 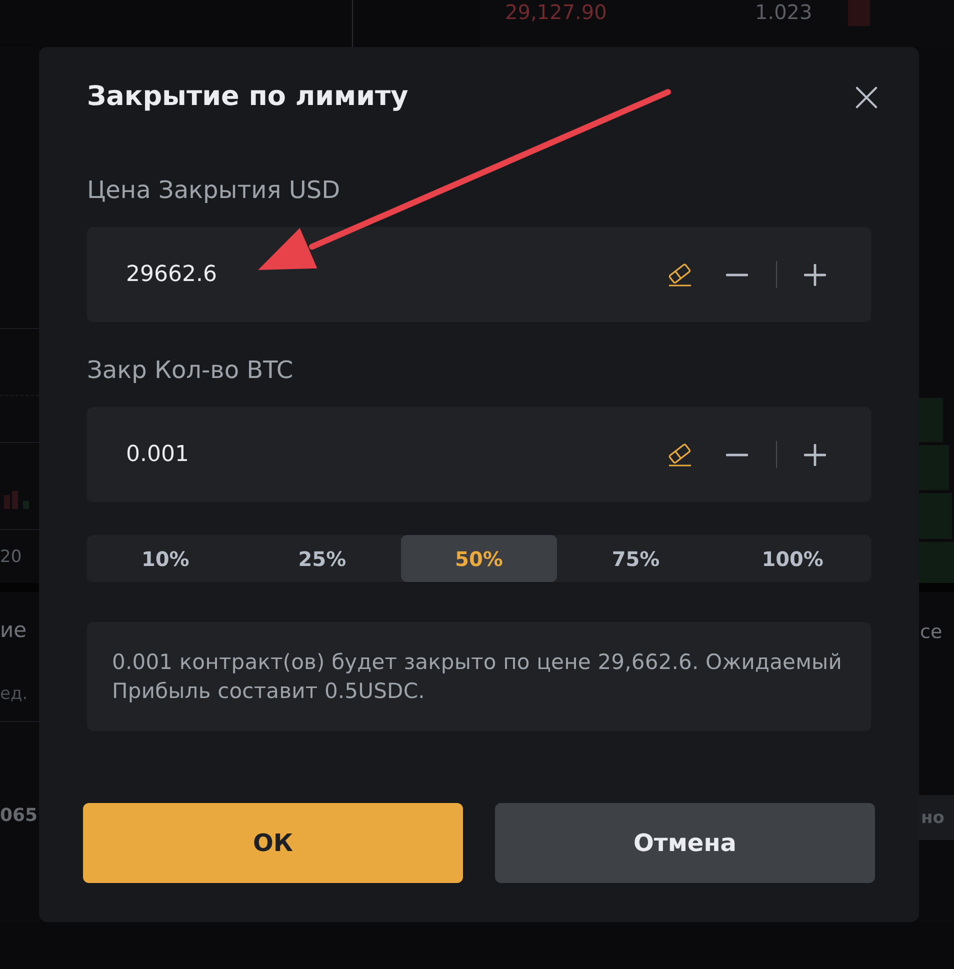 What do you see at coordinates (866, 97) in the screenshot?
I see `close-icon` at bounding box center [866, 97].